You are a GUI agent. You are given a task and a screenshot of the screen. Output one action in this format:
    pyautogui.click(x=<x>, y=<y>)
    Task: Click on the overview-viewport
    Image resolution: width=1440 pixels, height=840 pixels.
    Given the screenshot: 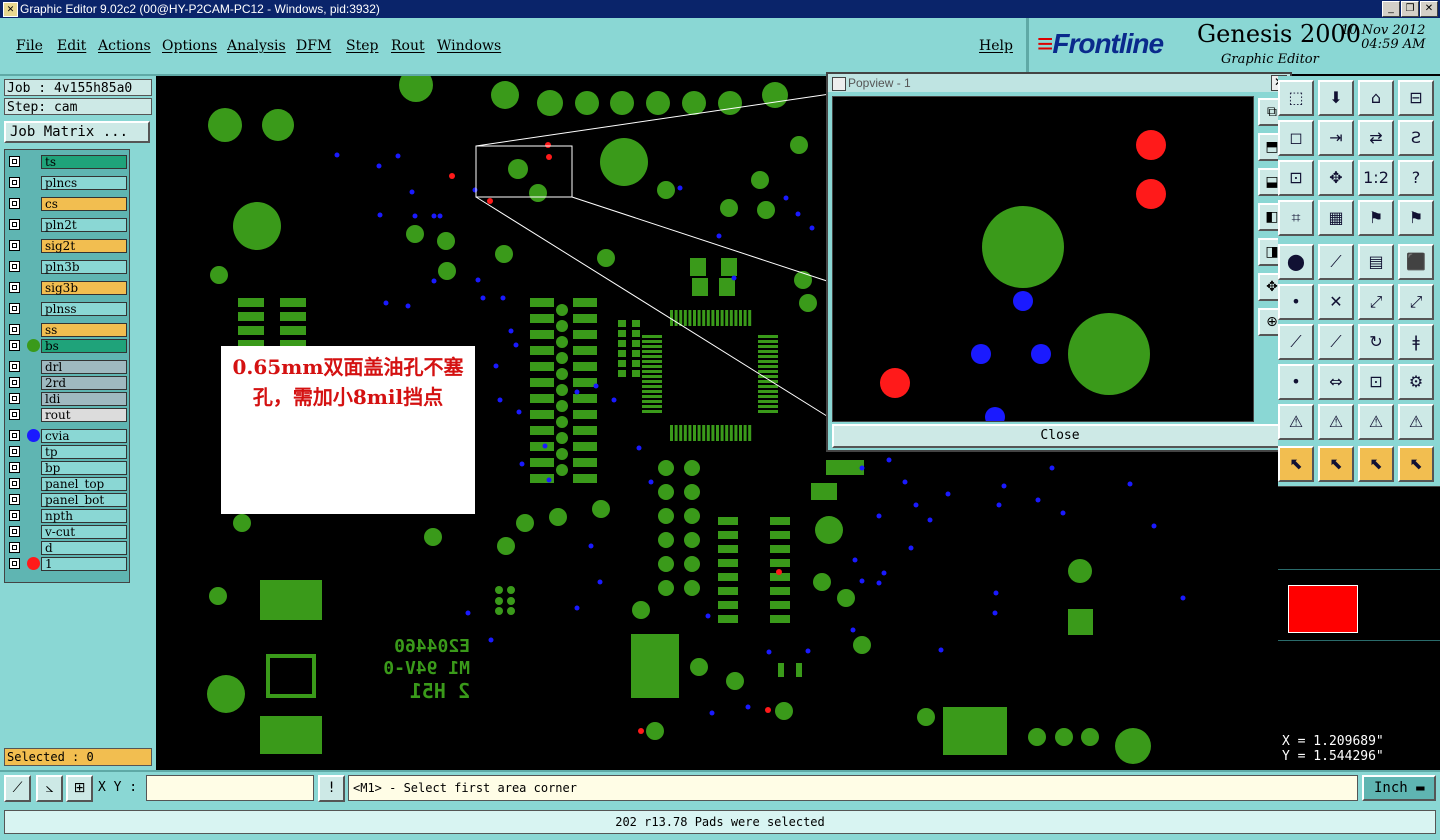 What is the action you would take?
    pyautogui.click(x=1323, y=609)
    